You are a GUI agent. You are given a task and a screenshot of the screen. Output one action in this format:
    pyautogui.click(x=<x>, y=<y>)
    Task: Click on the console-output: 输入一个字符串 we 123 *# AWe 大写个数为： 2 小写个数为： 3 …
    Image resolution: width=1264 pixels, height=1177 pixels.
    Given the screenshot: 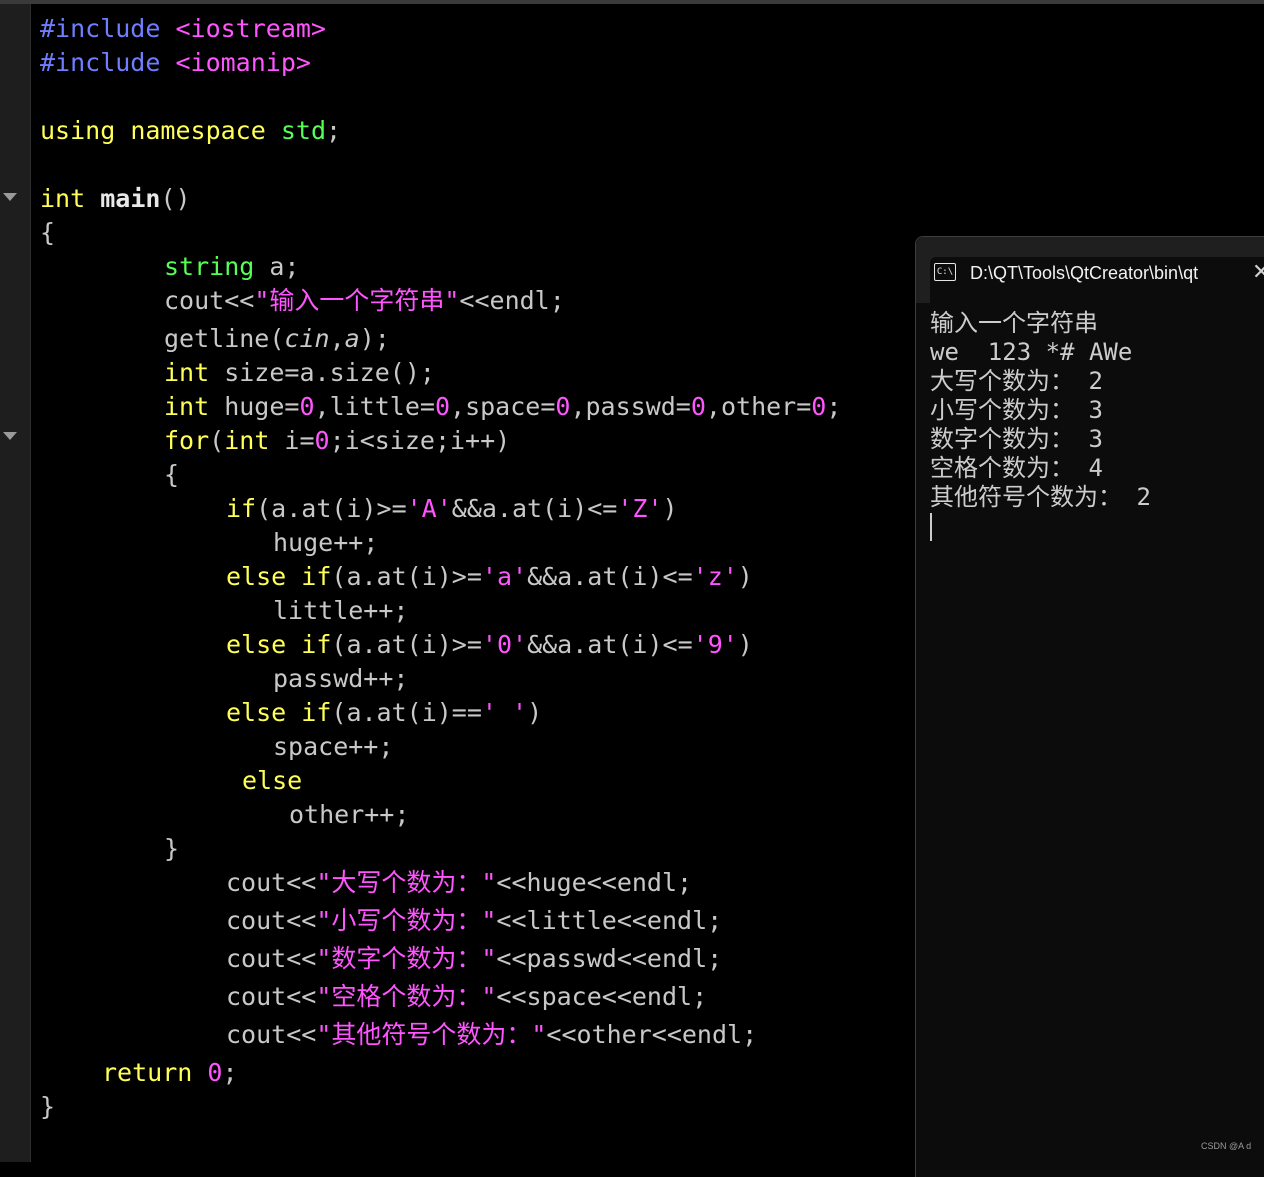 What is the action you would take?
    pyautogui.click(x=1097, y=425)
    